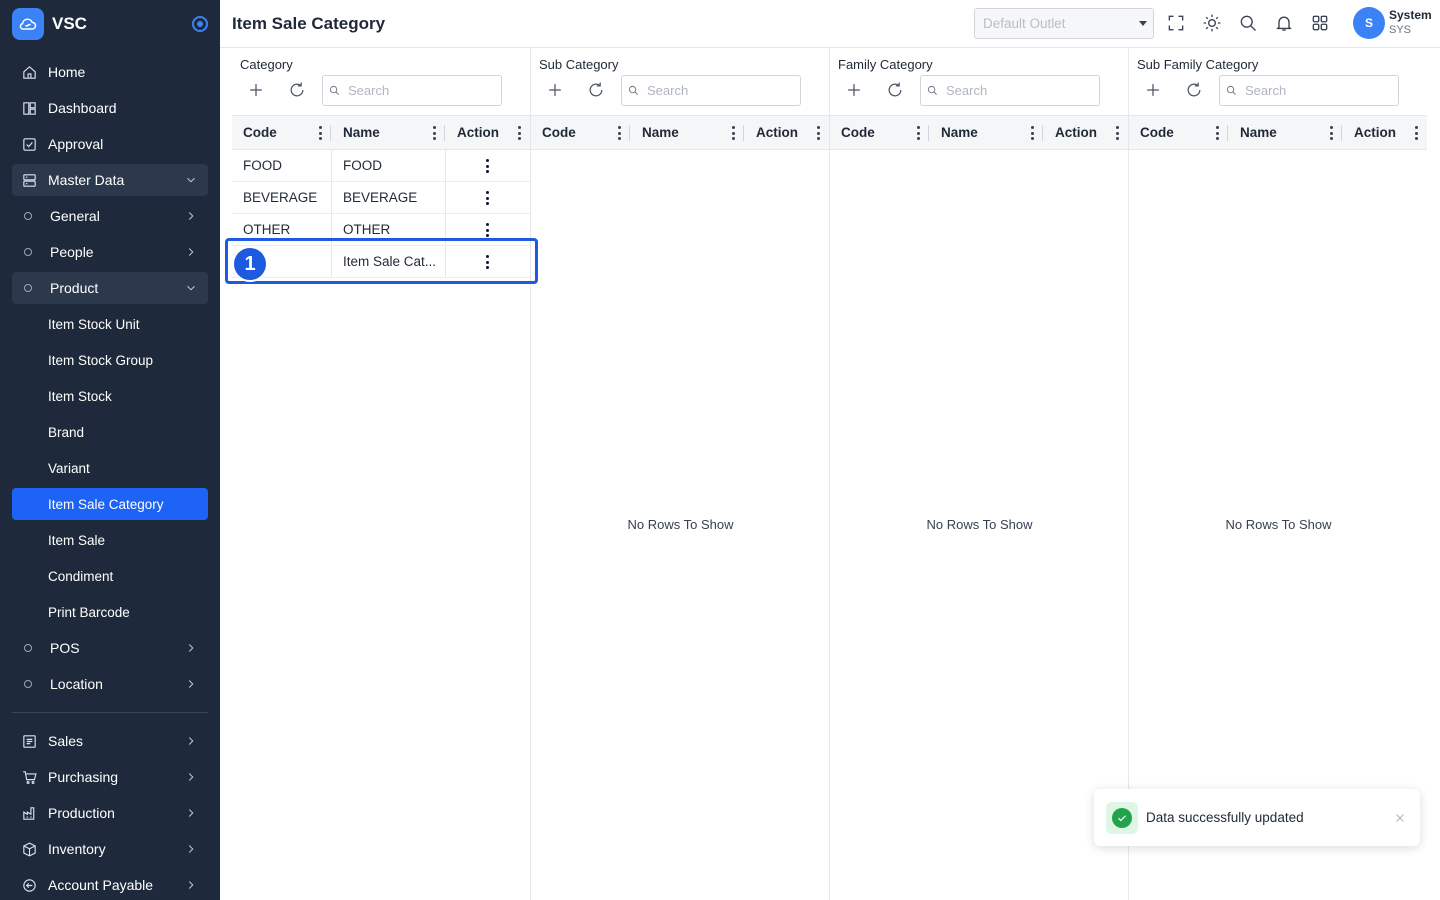 The image size is (1440, 900). What do you see at coordinates (110, 216) in the screenshot?
I see `sidebar-item-general: General` at bounding box center [110, 216].